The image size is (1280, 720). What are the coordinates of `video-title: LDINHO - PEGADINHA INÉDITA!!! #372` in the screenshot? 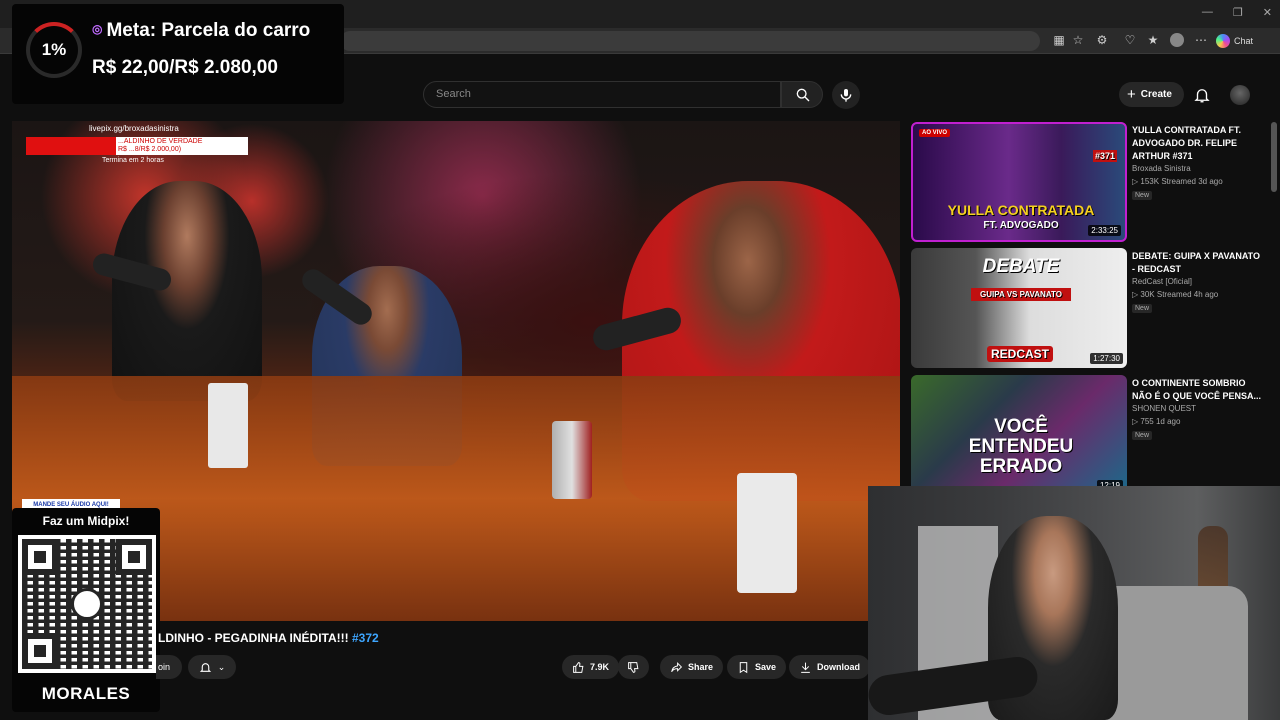 It's located at (268, 638).